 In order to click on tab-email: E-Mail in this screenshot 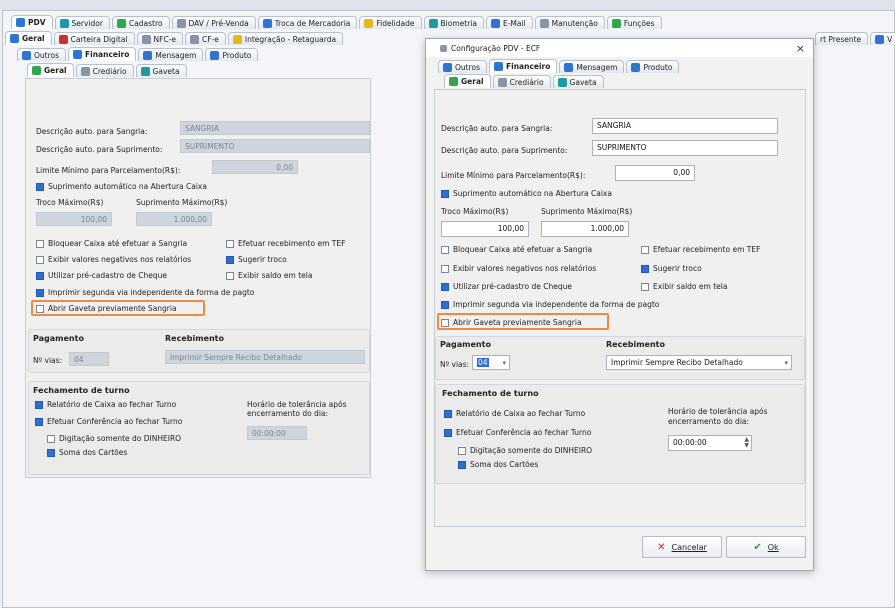, I will do `click(509, 22)`.